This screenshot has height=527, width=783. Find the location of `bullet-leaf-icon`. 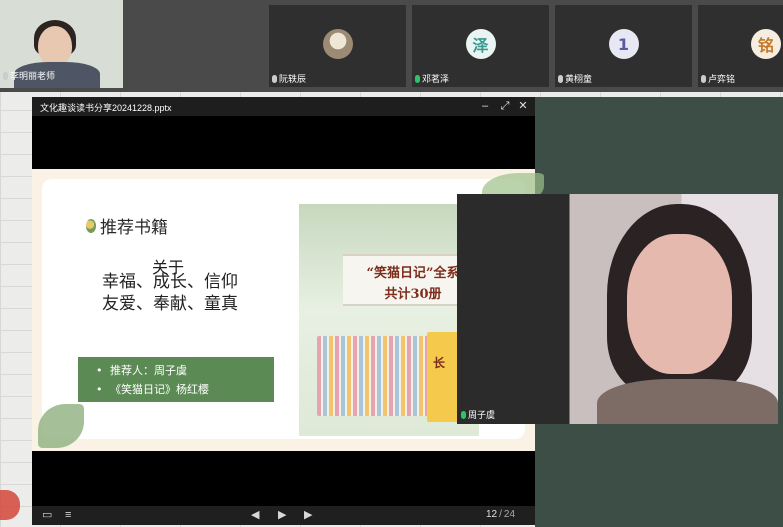

bullet-leaf-icon is located at coordinates (91, 225).